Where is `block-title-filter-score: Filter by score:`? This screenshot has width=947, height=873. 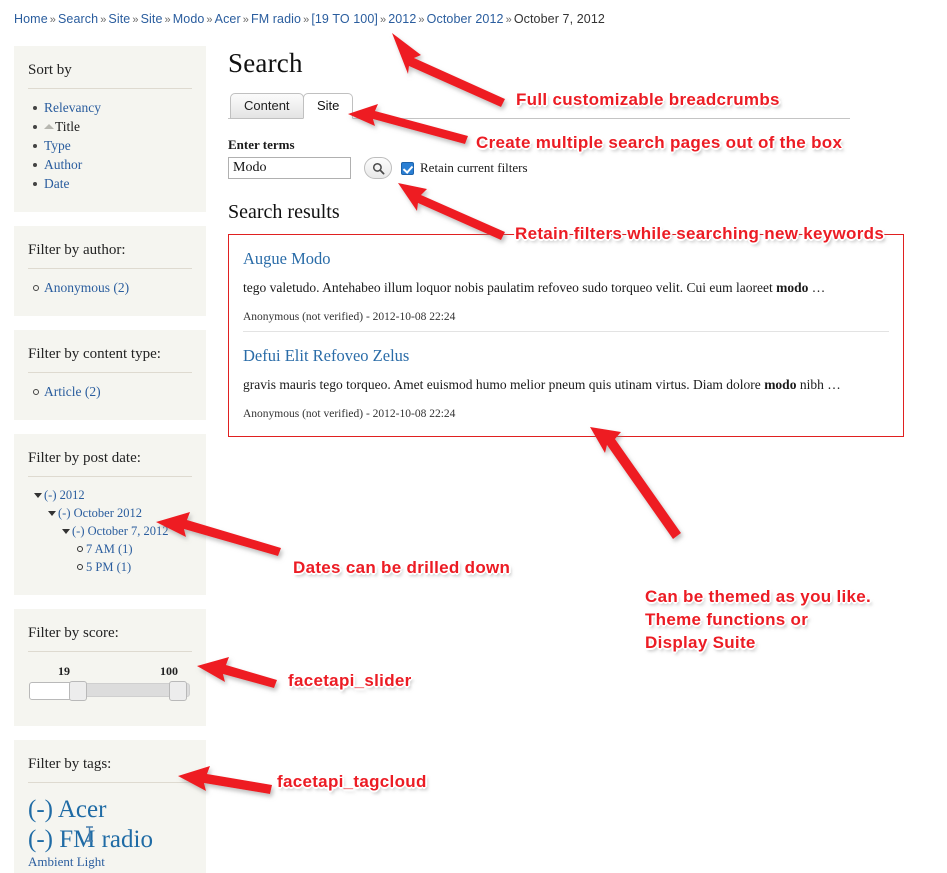
block-title-filter-score: Filter by score: is located at coordinates (110, 638).